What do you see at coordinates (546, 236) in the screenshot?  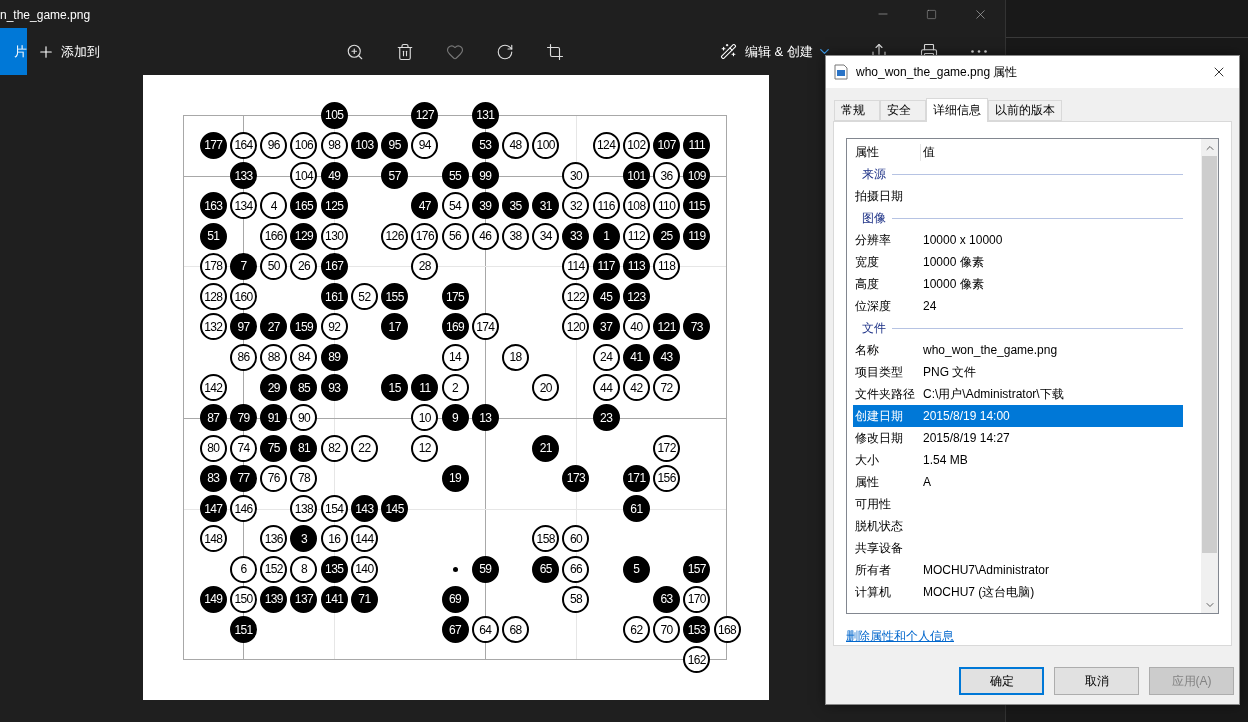 I see `go-stone: 34` at bounding box center [546, 236].